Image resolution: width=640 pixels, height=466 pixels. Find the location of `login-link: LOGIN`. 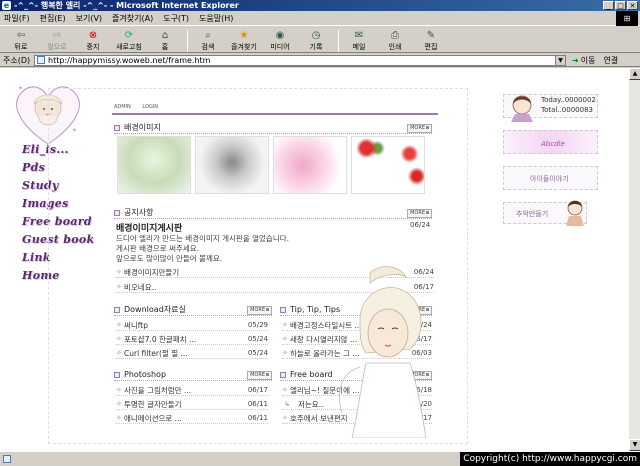

login-link: LOGIN is located at coordinates (150, 107).